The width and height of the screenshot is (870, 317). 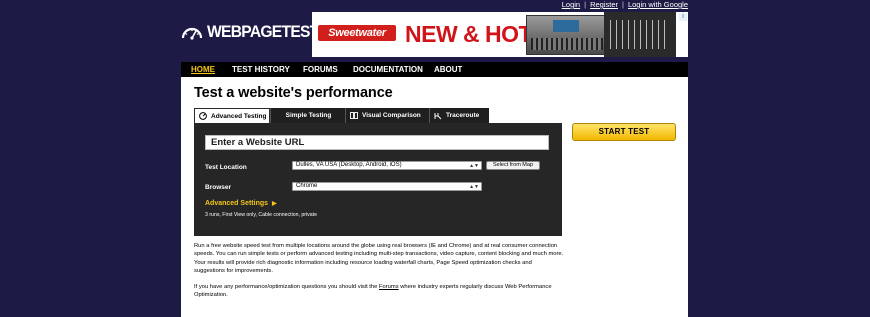 I want to click on speedometer-icon, so click(x=192, y=33).